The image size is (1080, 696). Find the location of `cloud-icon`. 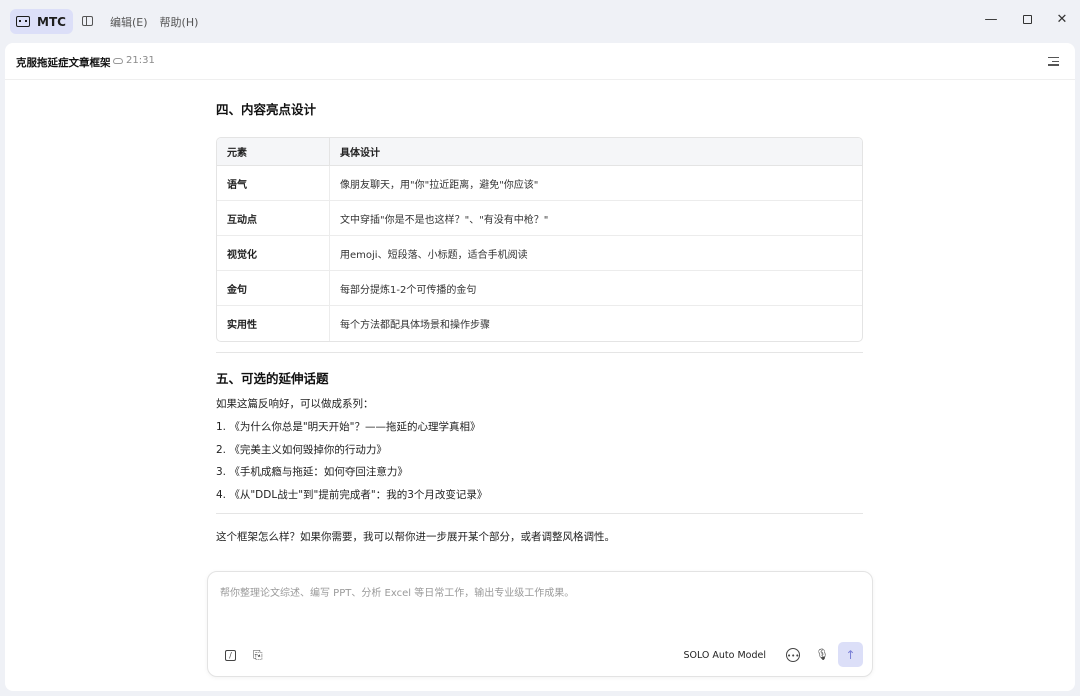

cloud-icon is located at coordinates (118, 60).